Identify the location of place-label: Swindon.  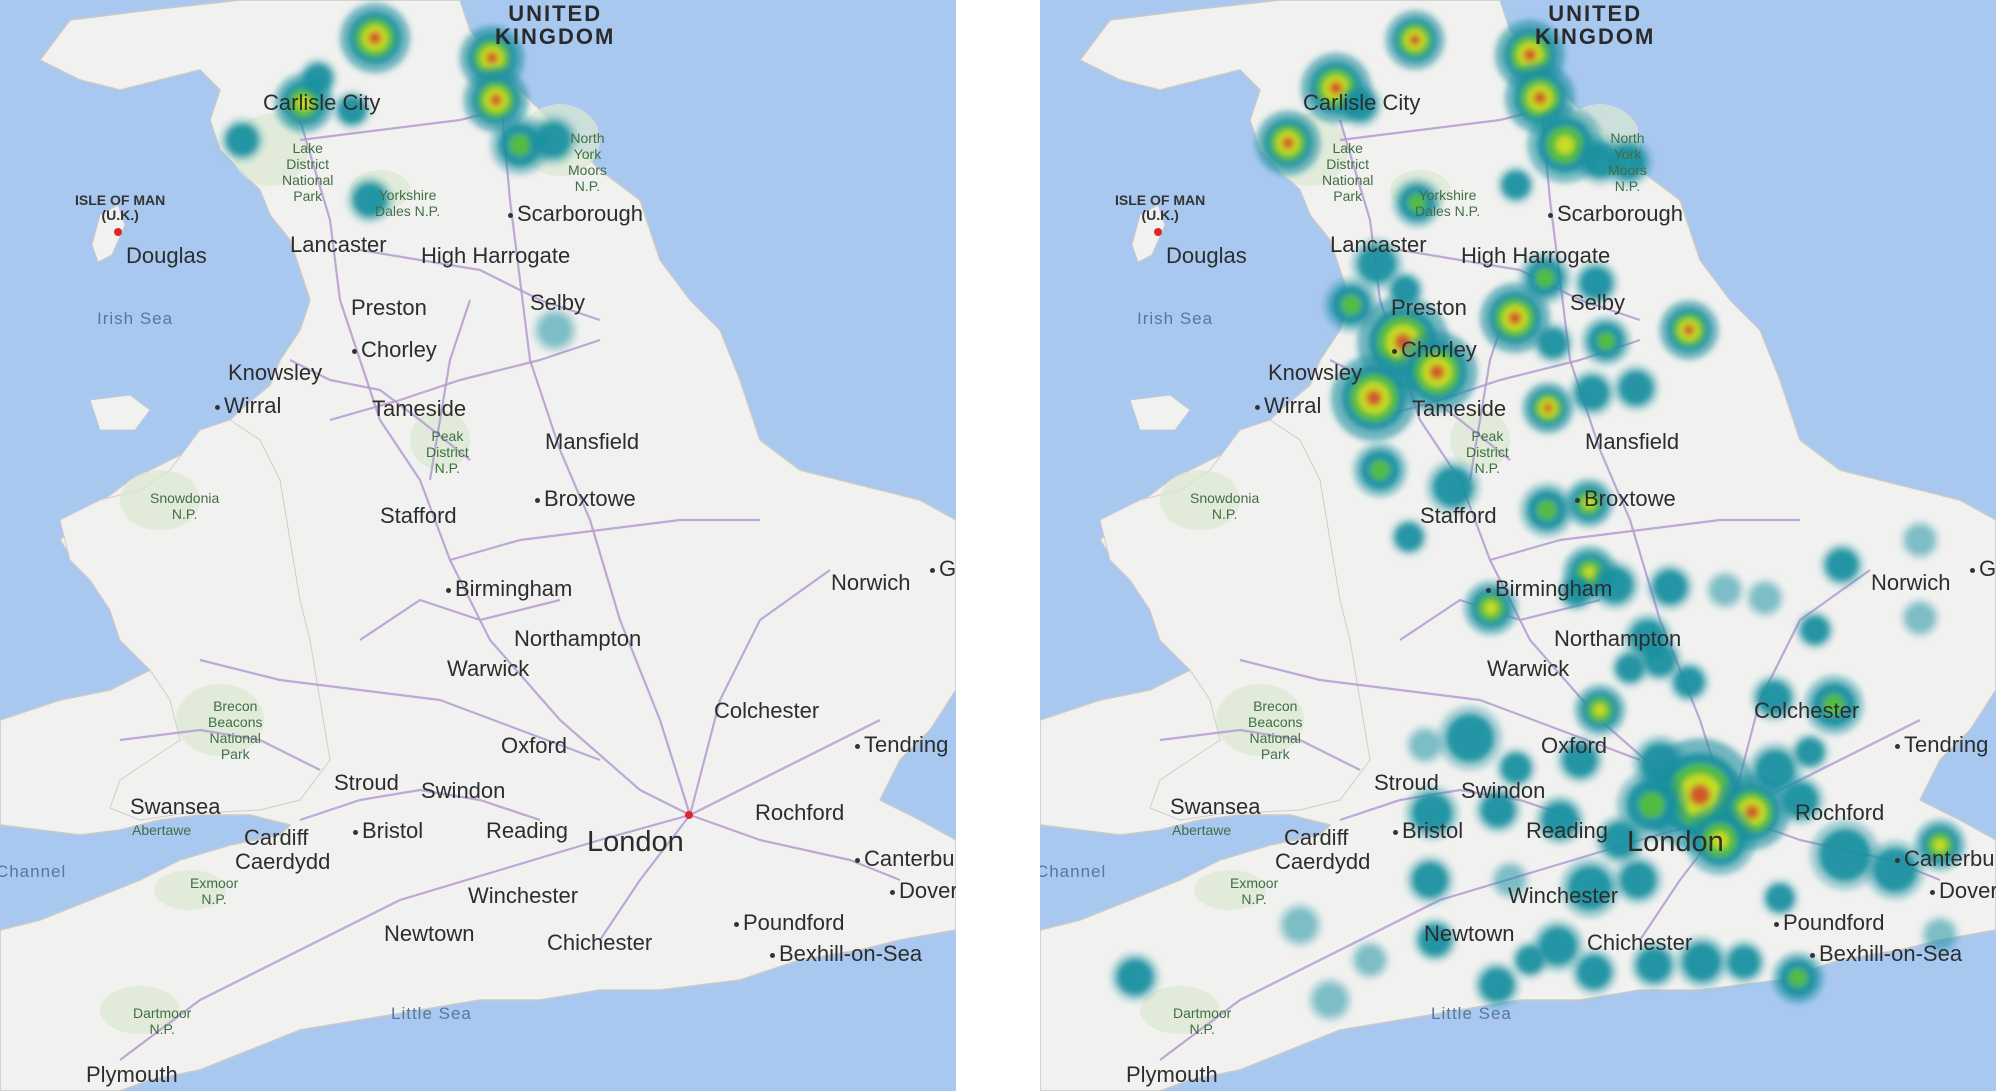
(463, 790).